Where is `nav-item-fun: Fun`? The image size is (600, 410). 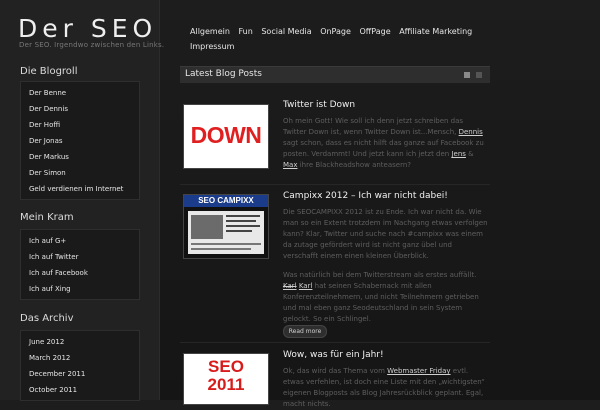
nav-item-fun: Fun is located at coordinates (245, 31).